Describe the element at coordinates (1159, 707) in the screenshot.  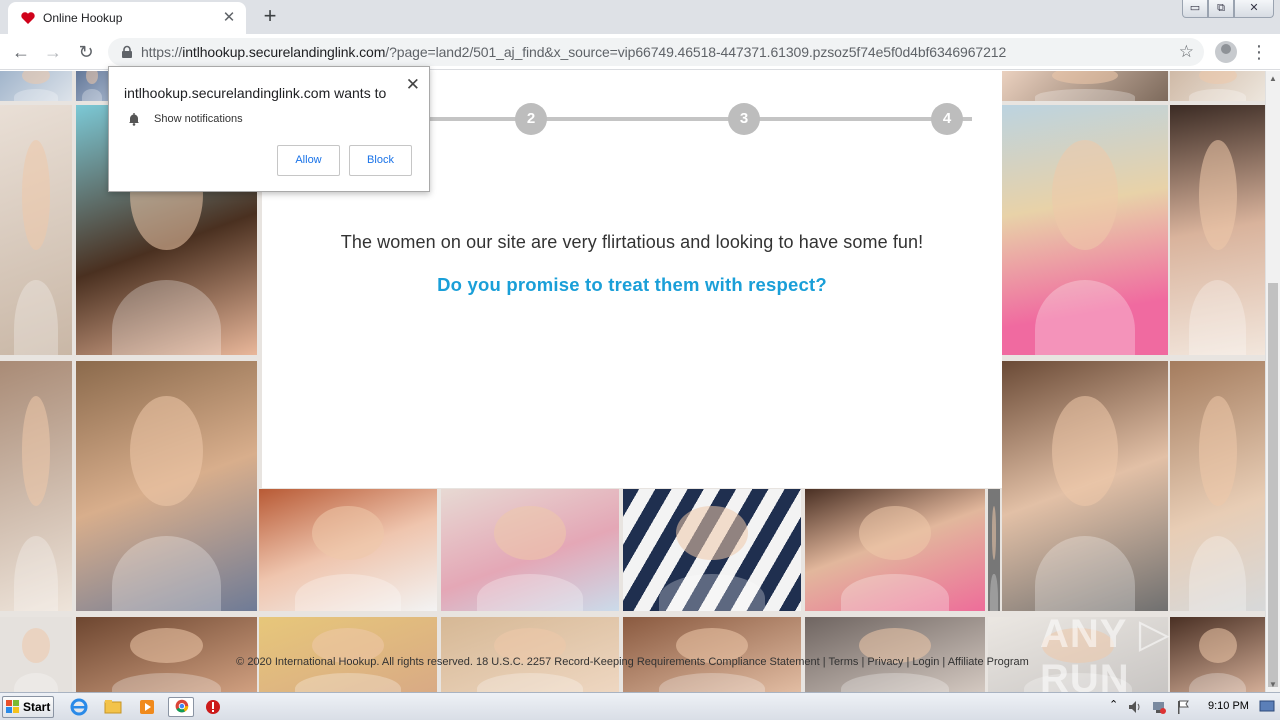
I see `network-icon` at that location.